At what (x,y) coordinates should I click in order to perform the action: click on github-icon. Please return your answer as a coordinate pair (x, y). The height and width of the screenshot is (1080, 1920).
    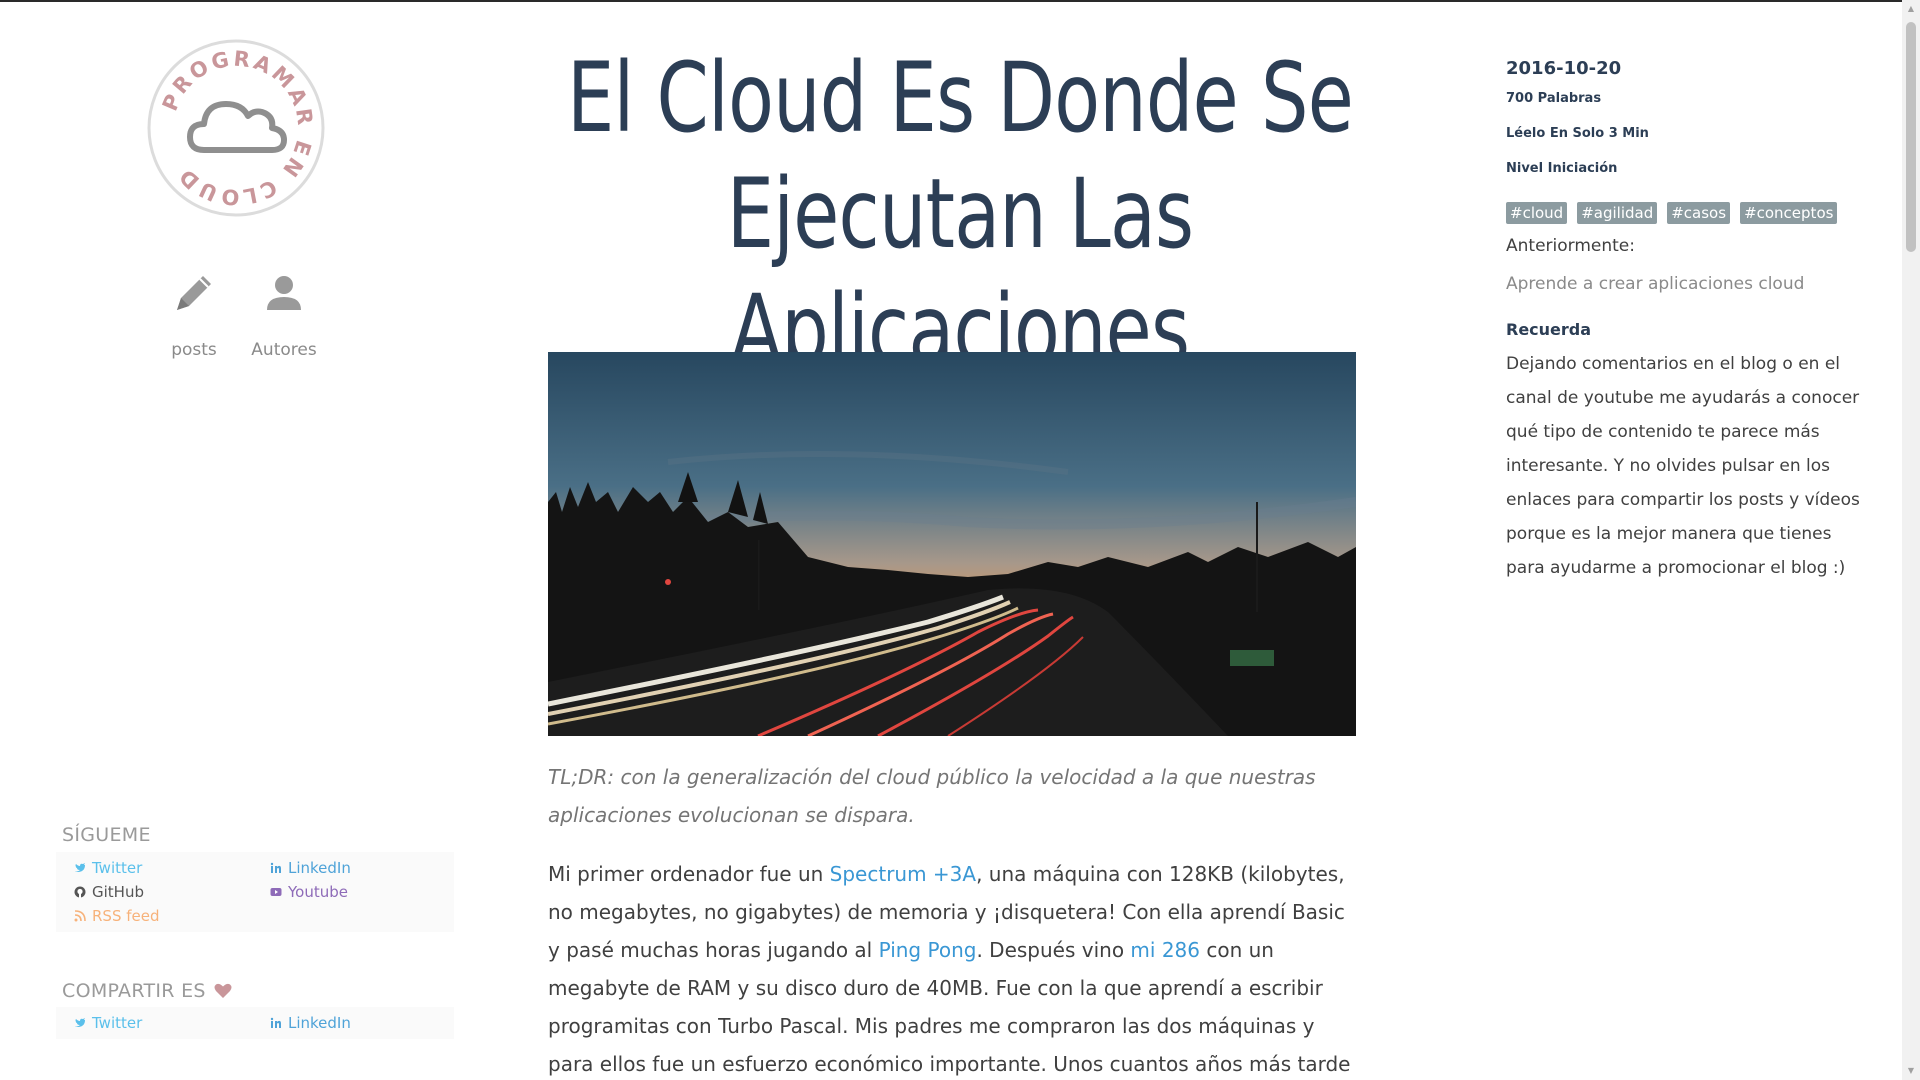
    Looking at the image, I should click on (80, 892).